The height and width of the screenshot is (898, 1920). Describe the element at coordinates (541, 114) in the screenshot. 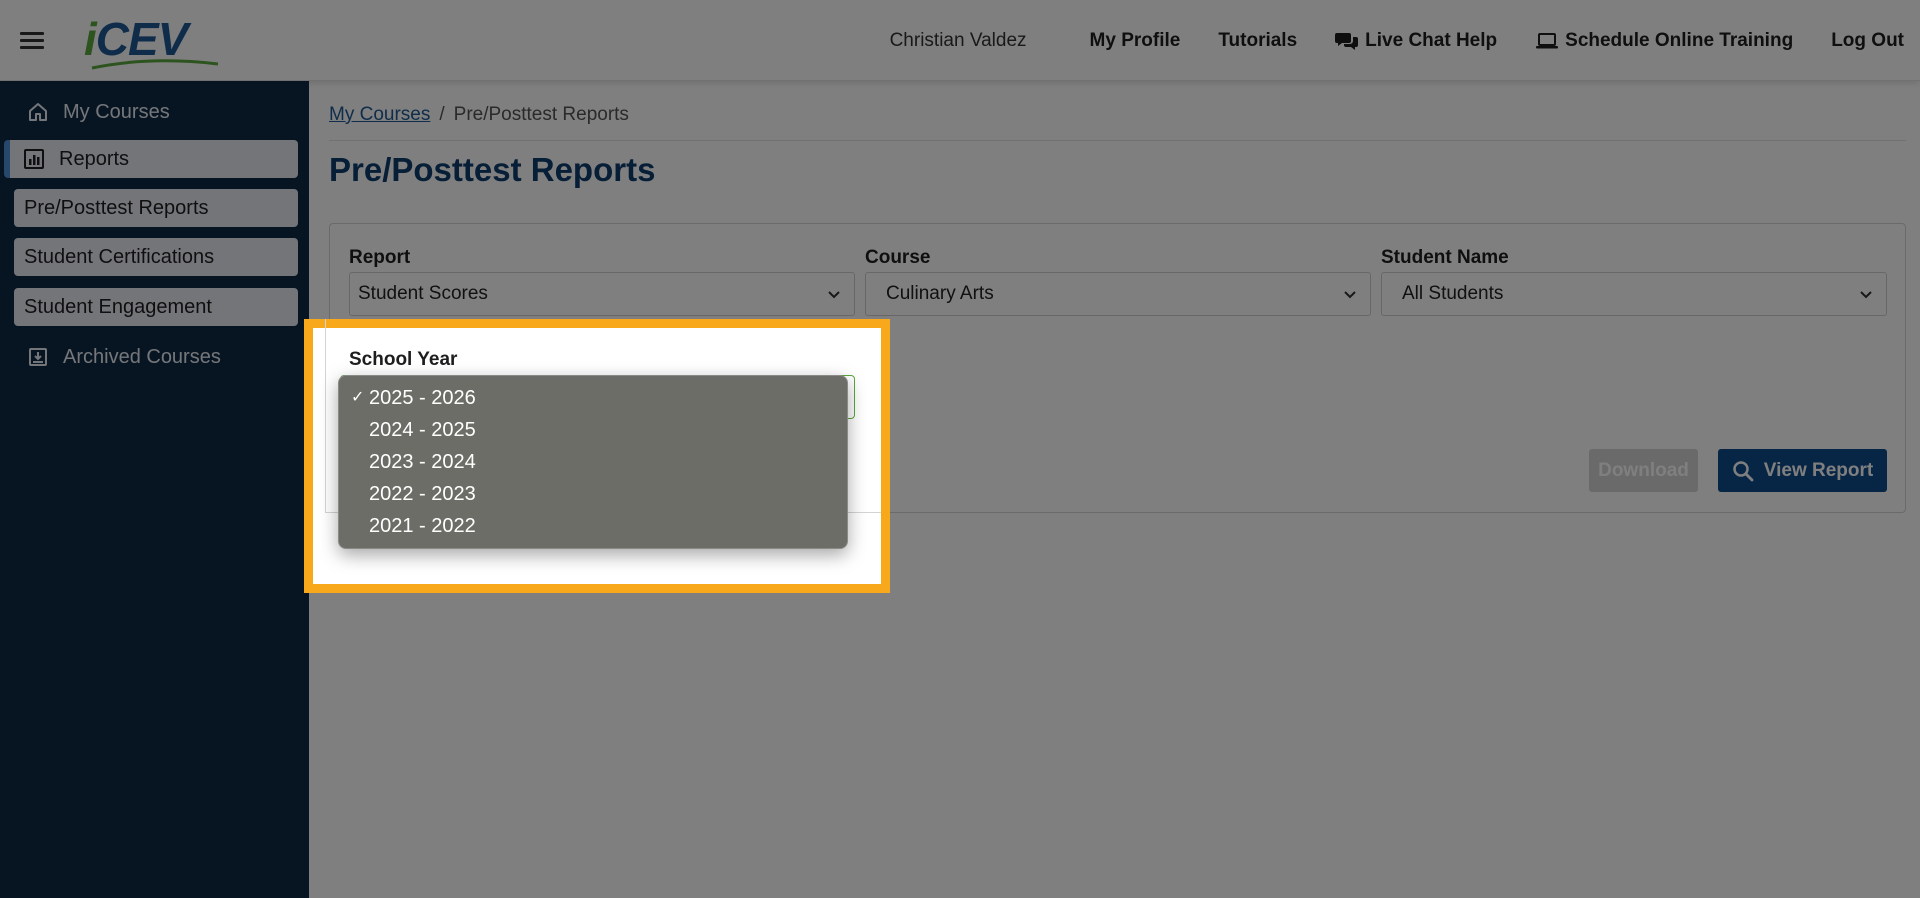

I see `breadcrumb-current: Pre/Posttest Reports` at that location.